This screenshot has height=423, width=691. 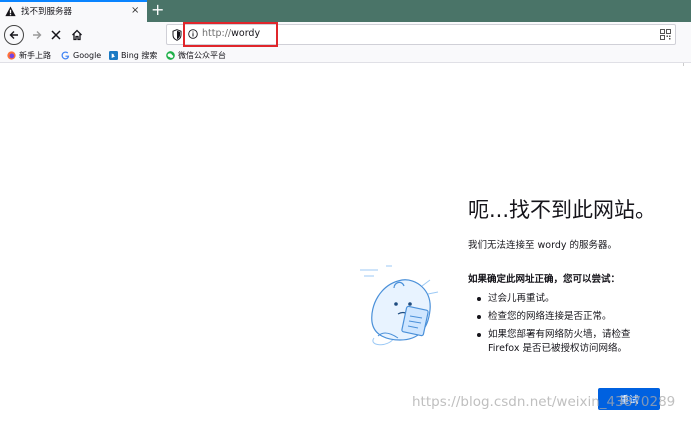 I want to click on tip-item: 检查您的网络连接是否正常。, so click(x=549, y=317).